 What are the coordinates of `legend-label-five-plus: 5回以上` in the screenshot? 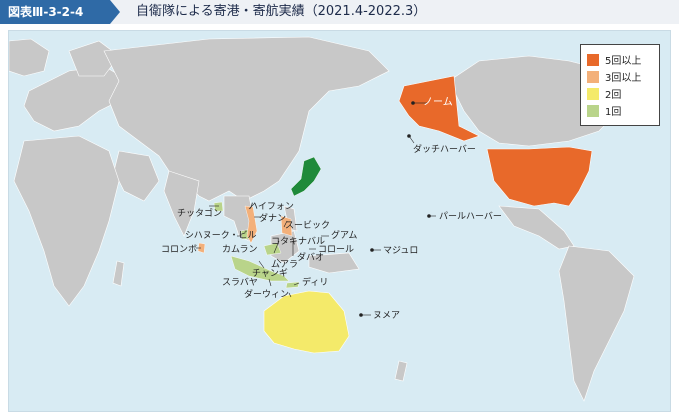 It's located at (623, 61).